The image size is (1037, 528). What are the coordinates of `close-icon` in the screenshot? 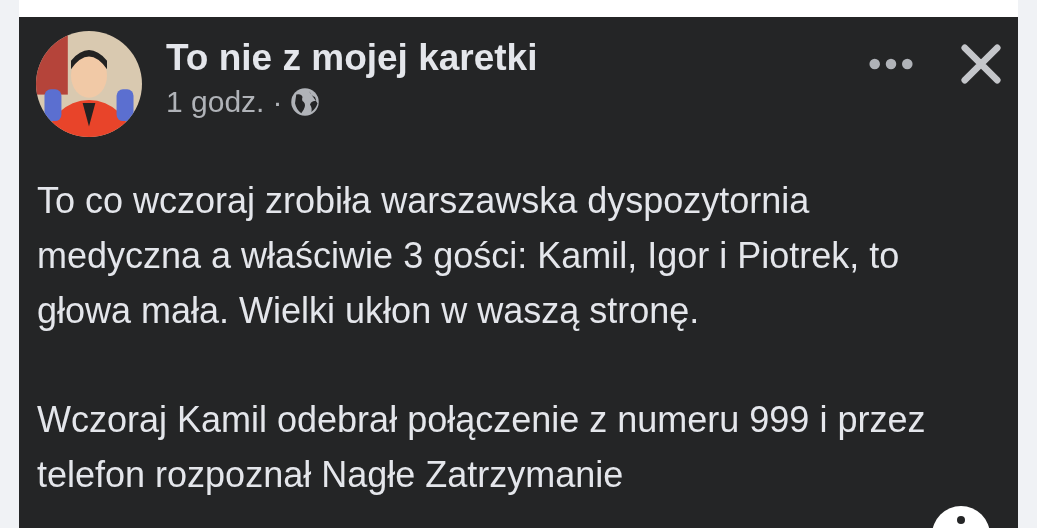 It's located at (981, 64).